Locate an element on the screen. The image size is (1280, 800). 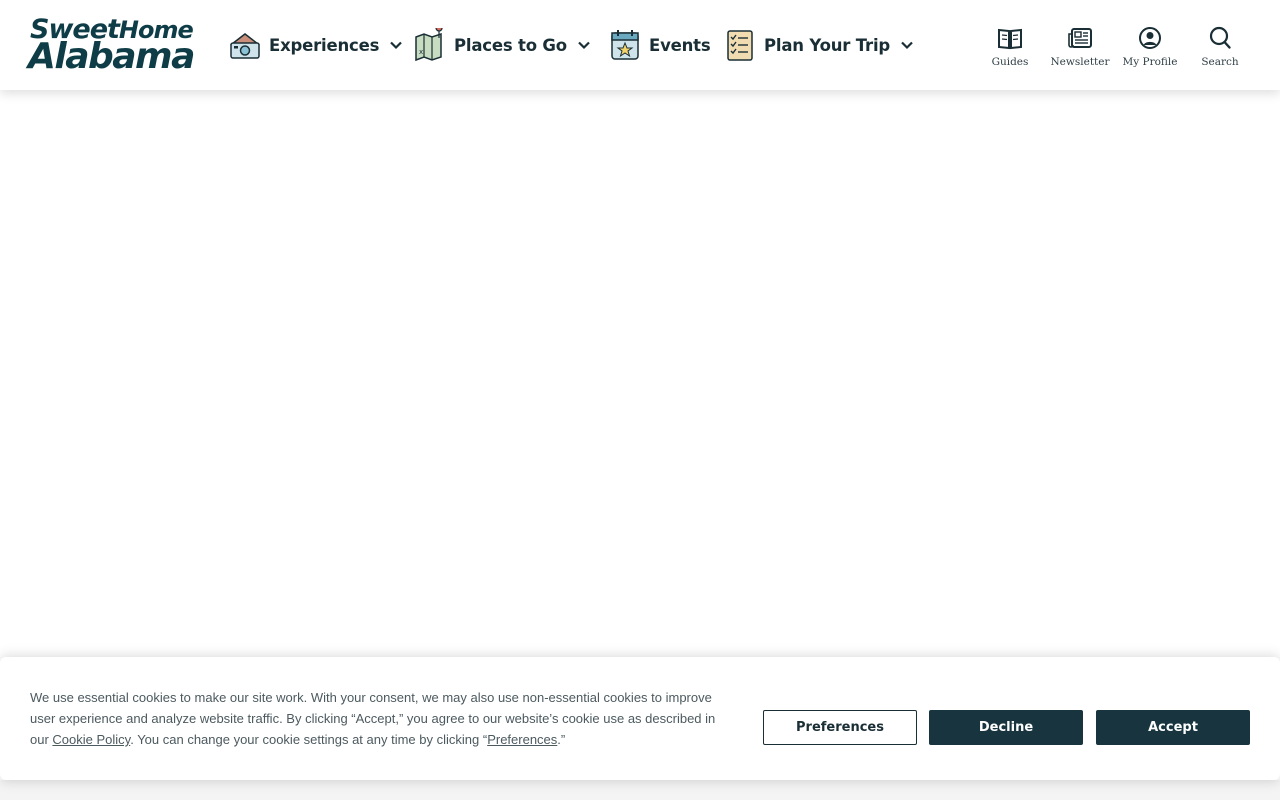
search-label: Search is located at coordinates (1220, 62).